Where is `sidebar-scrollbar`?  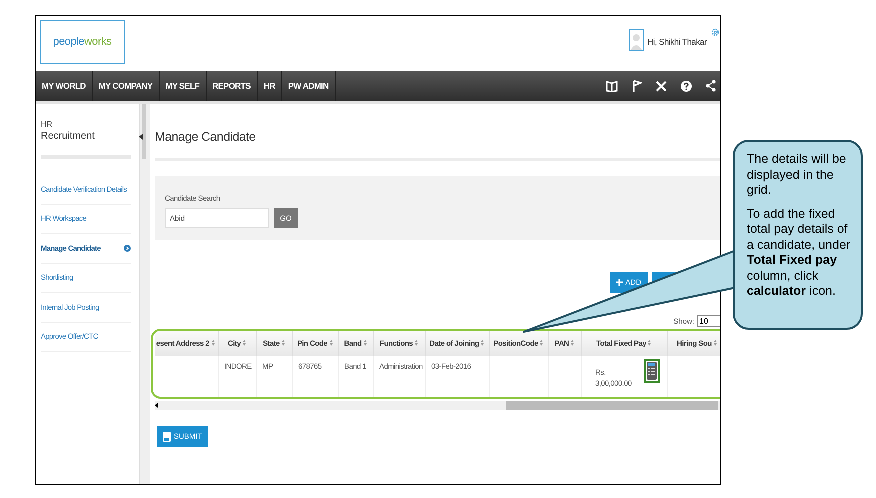 sidebar-scrollbar is located at coordinates (144, 294).